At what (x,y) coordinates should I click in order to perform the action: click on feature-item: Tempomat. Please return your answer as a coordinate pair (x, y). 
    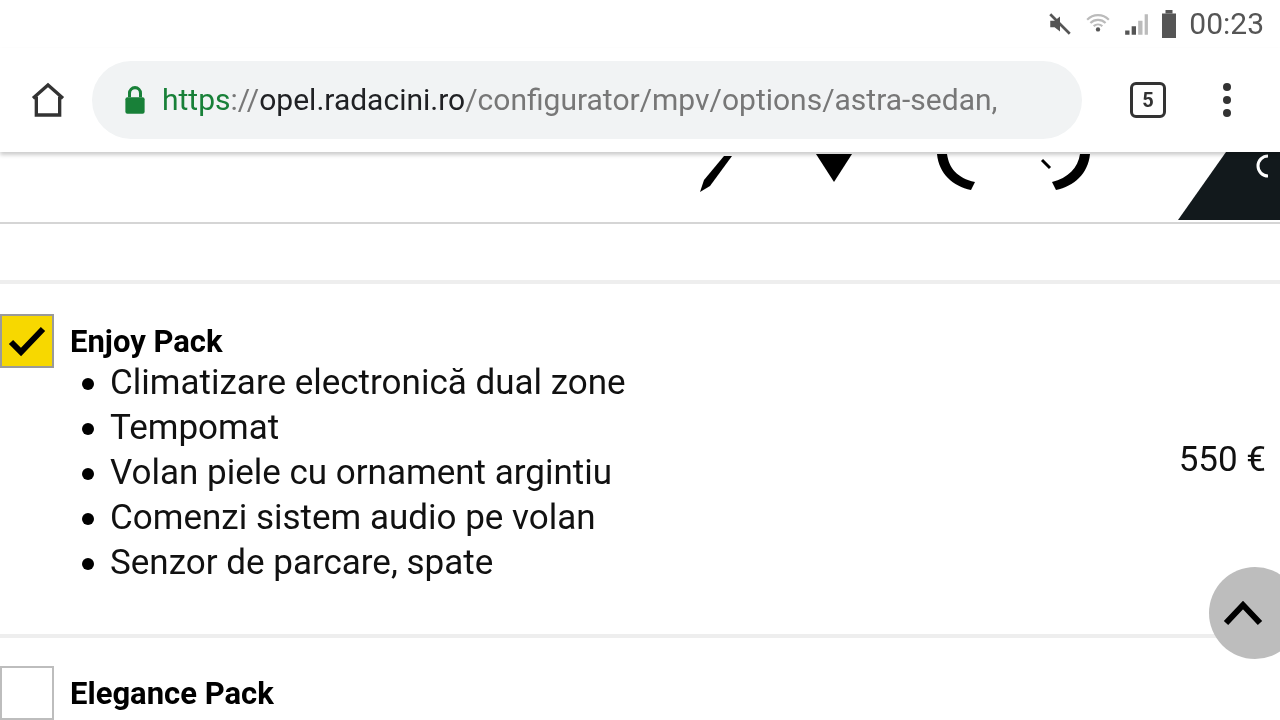
    Looking at the image, I should click on (195, 428).